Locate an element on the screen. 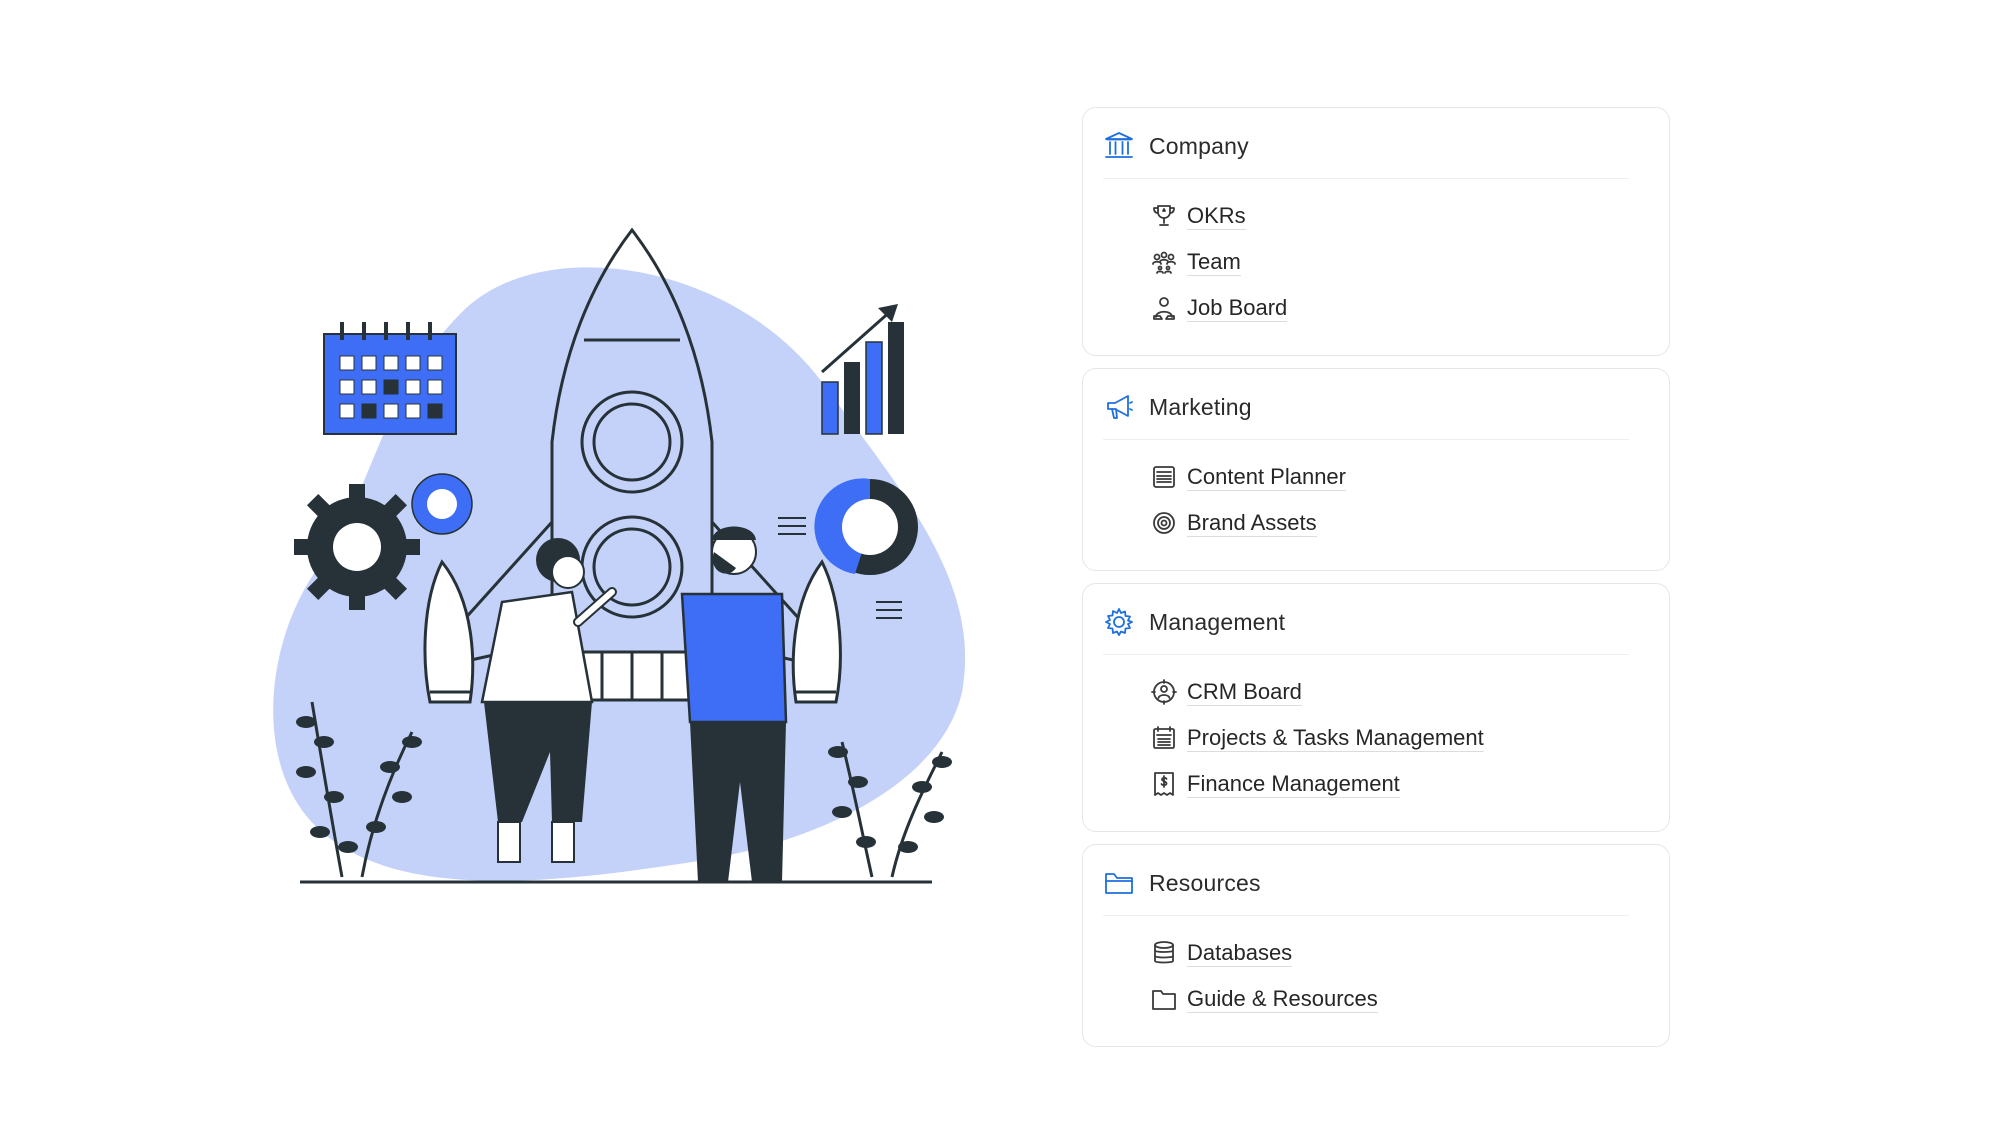 The image size is (2000, 1125). page-link: Databases is located at coordinates (1390, 953).